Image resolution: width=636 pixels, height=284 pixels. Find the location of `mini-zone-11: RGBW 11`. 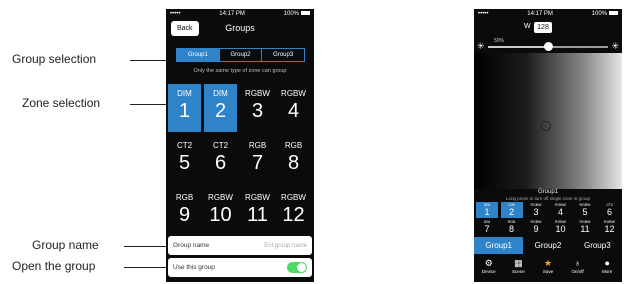

mini-zone-11: RGBW 11 is located at coordinates (585, 227).